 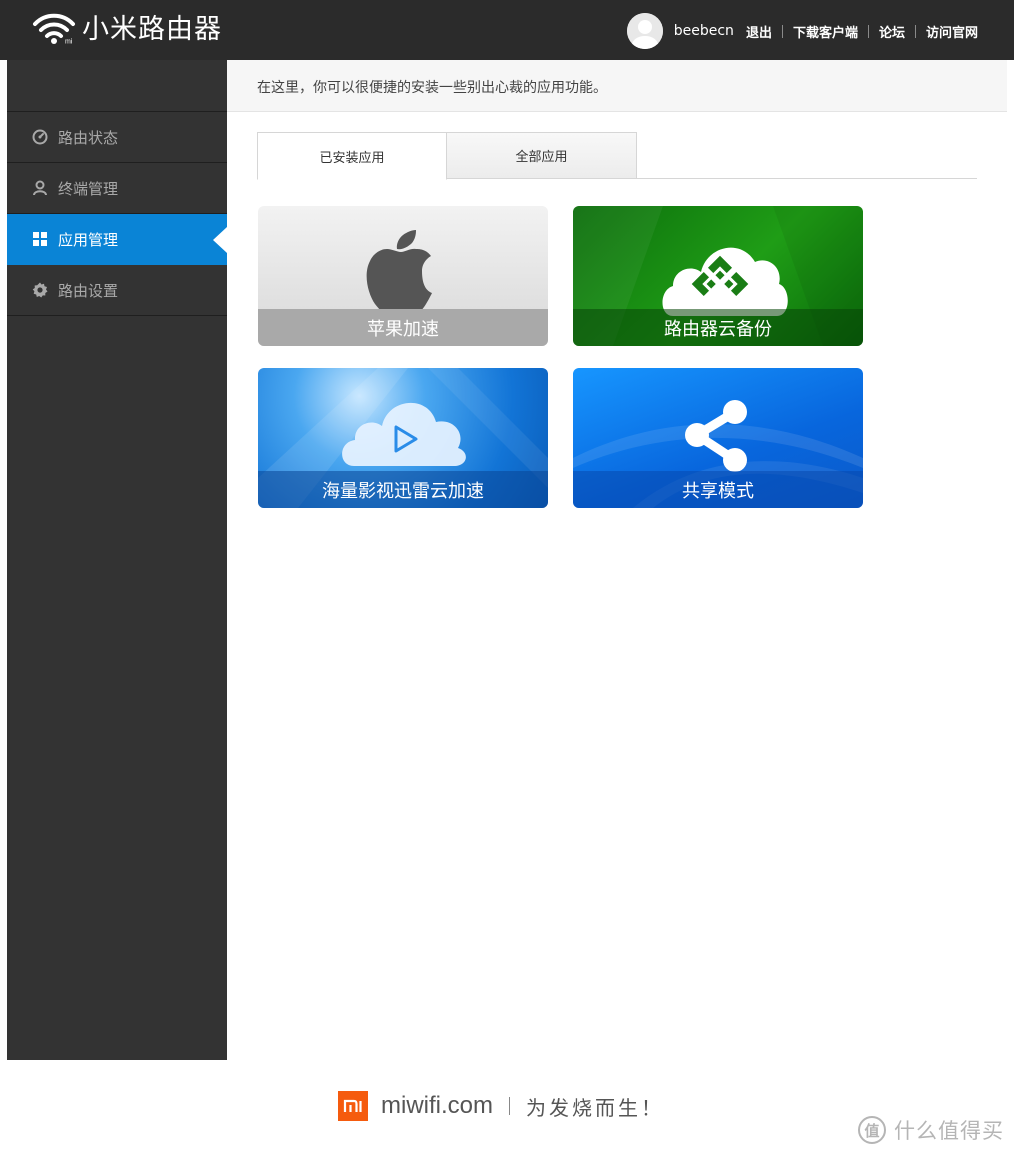 What do you see at coordinates (152, 29) in the screenshot?
I see `brand-title: 小米路由器` at bounding box center [152, 29].